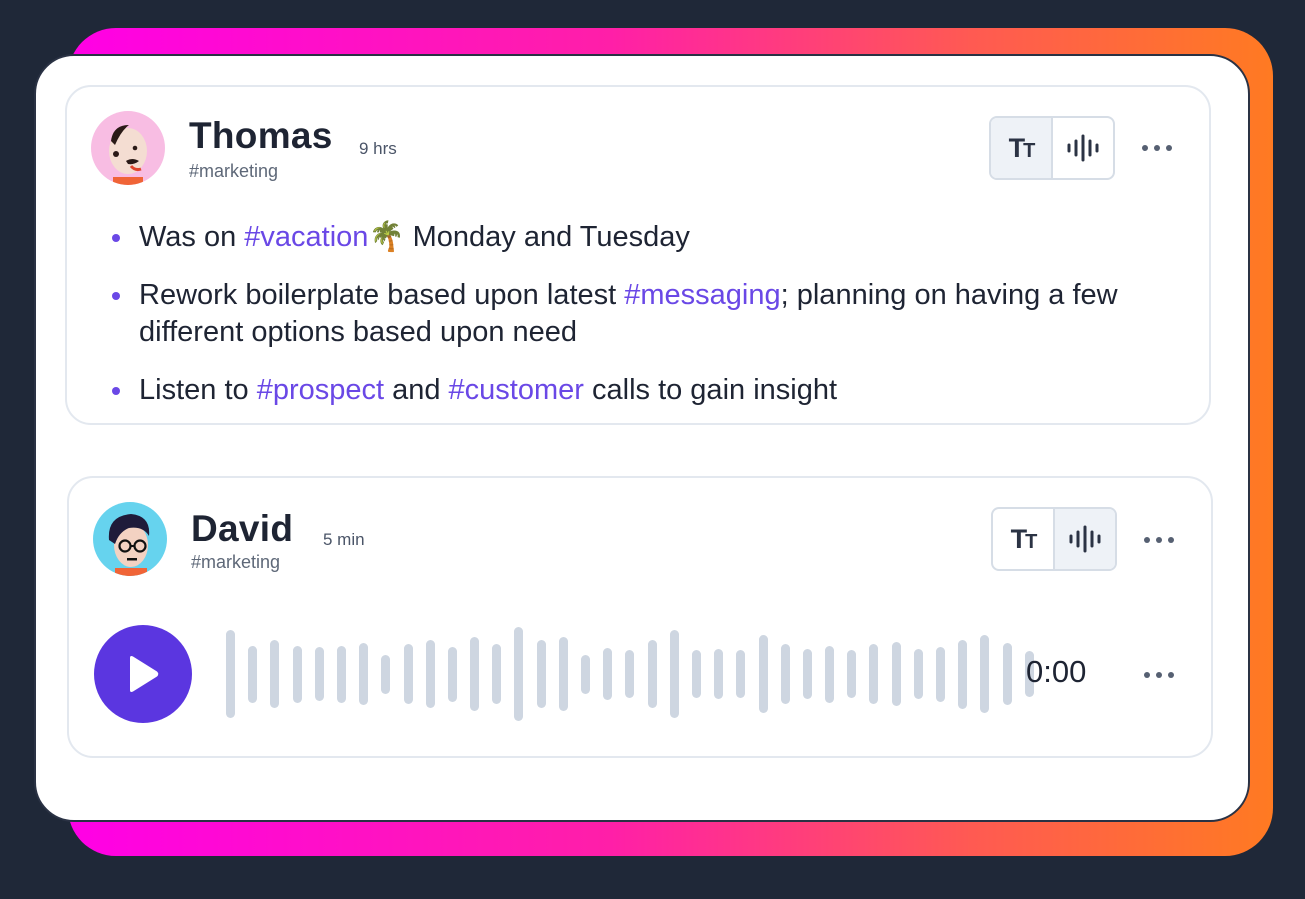 Image resolution: width=1305 pixels, height=899 pixels. I want to click on avatar-david, so click(130, 539).